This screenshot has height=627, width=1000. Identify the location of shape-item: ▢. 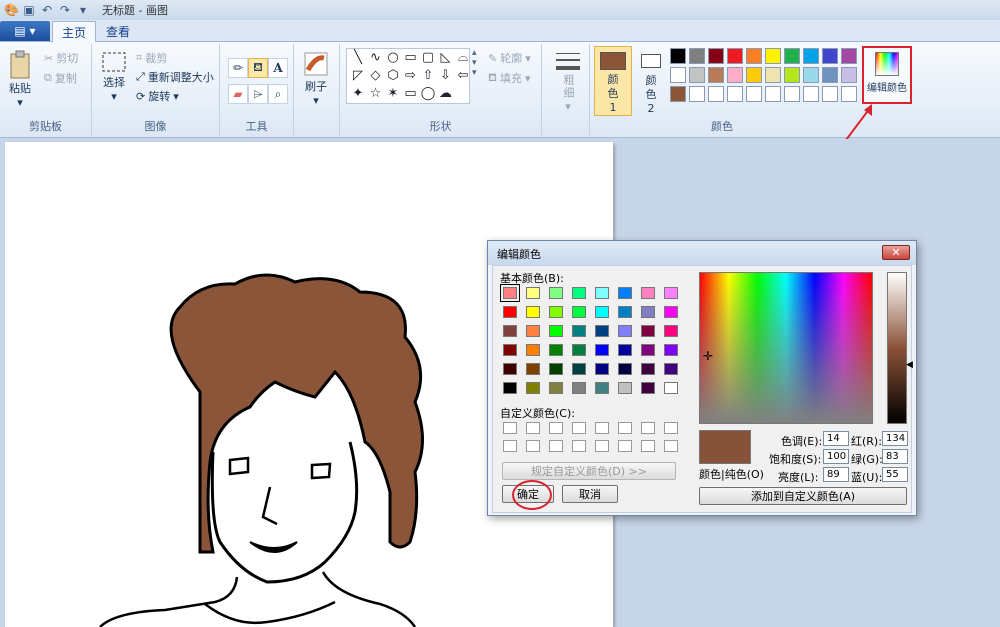
(428, 58).